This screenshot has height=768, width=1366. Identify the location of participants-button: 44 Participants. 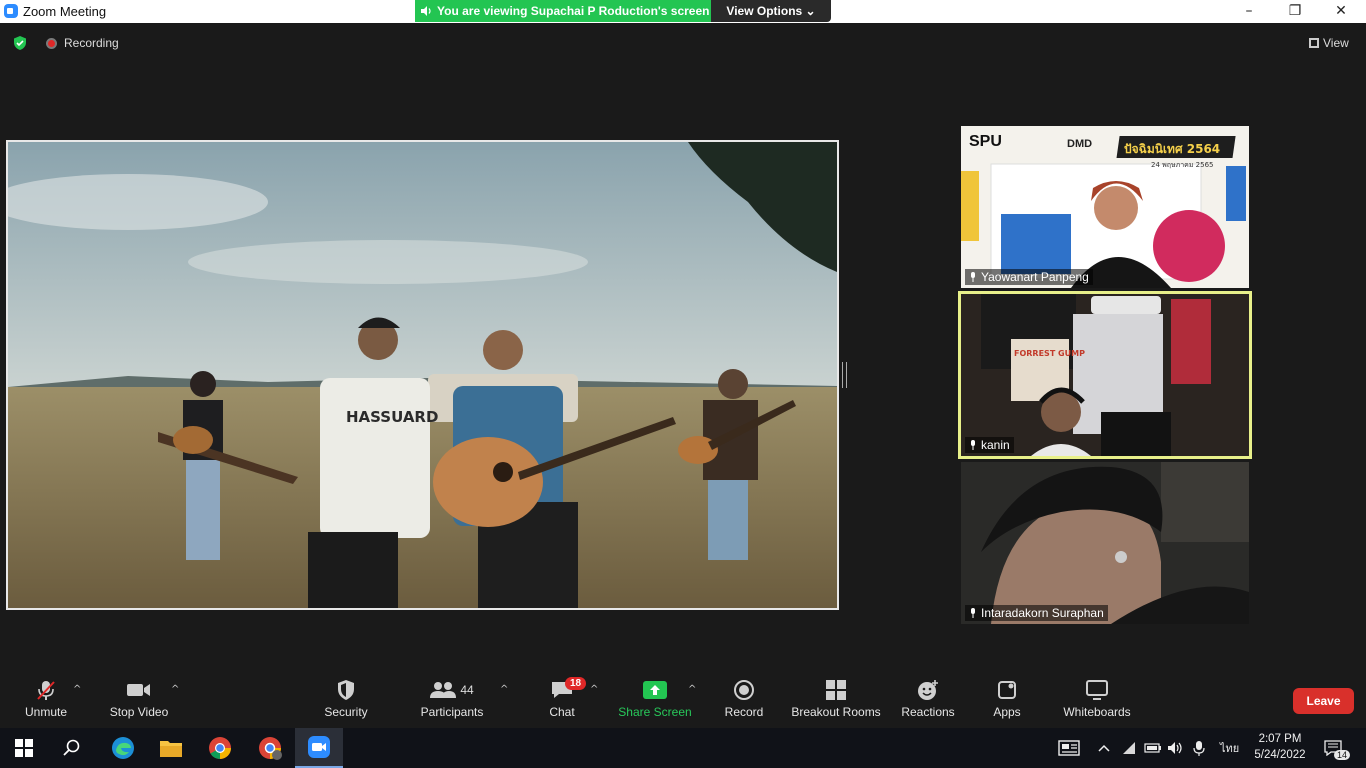
(452, 701).